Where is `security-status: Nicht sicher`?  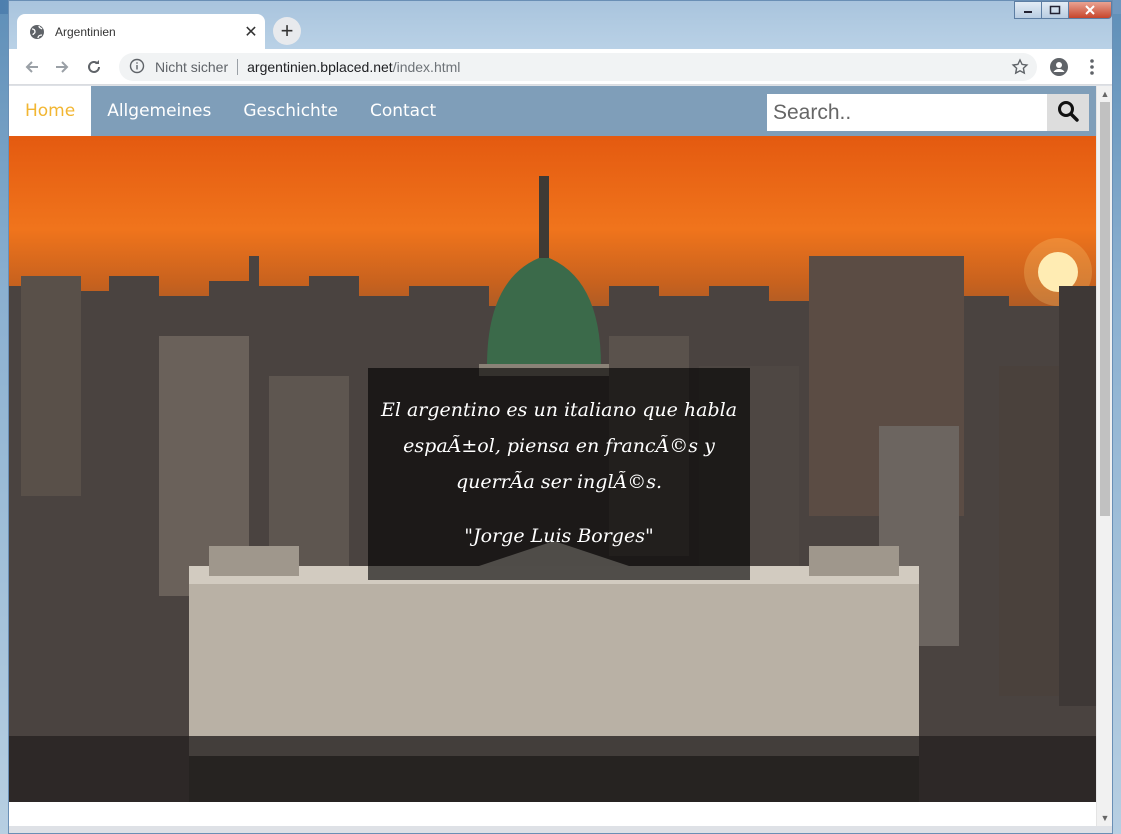
security-status: Nicht sicher is located at coordinates (192, 67).